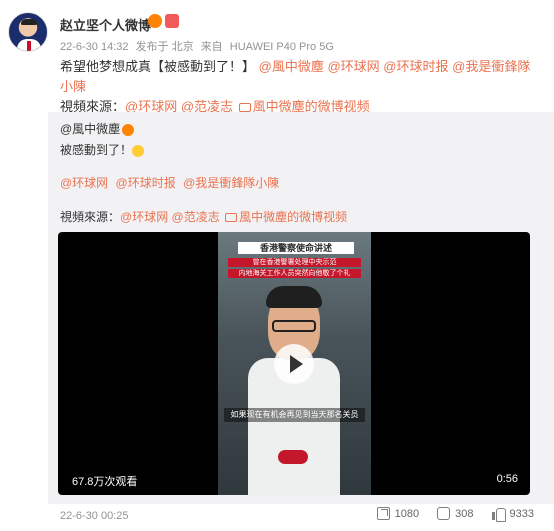  I want to click on repost-author: @風中微塵, so click(90, 129).